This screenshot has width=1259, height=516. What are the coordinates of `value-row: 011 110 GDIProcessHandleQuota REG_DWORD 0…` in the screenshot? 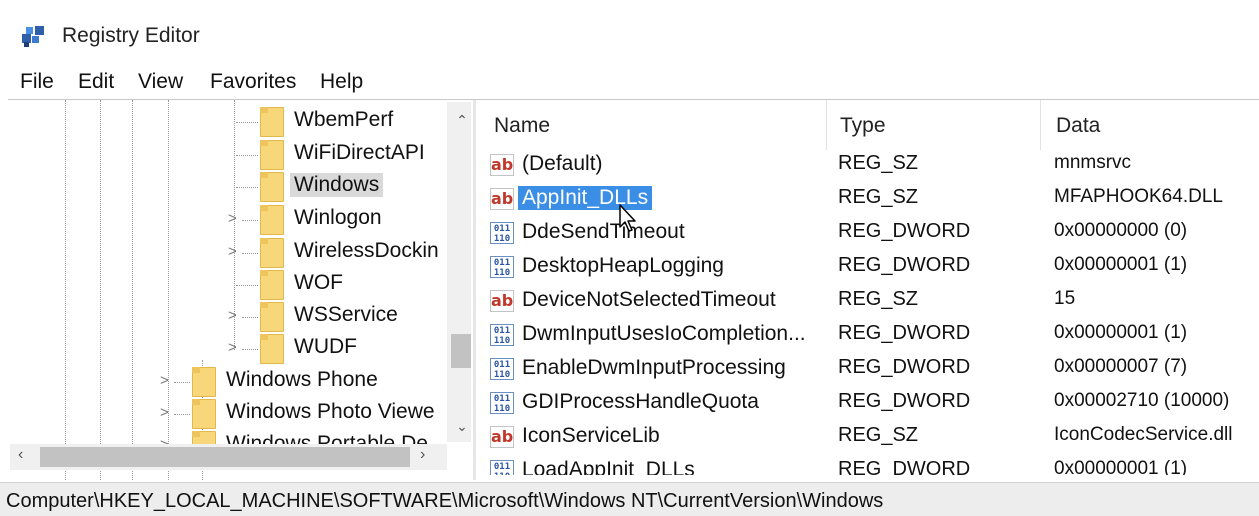 It's located at (868, 404).